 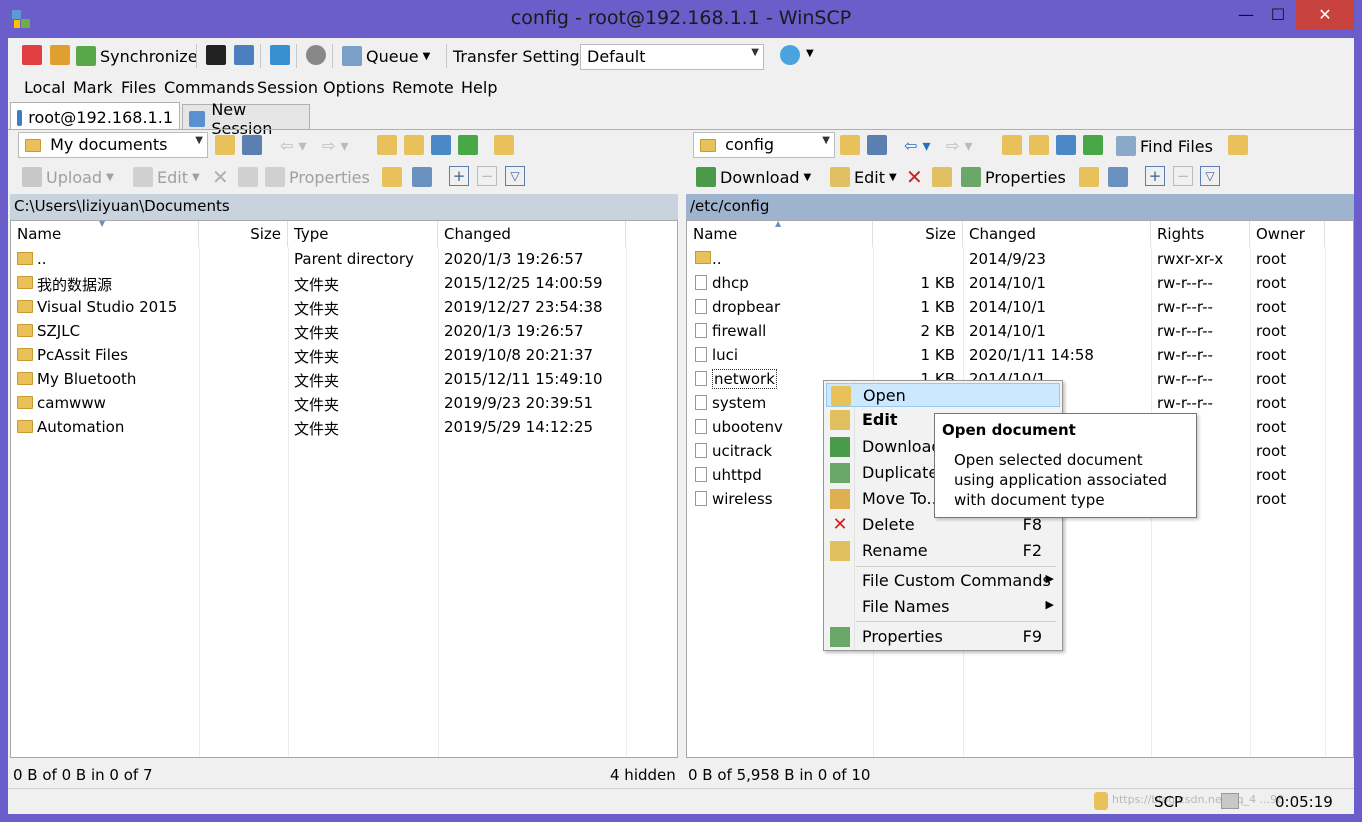 I want to click on maximize-button: ☐, so click(x=1278, y=15).